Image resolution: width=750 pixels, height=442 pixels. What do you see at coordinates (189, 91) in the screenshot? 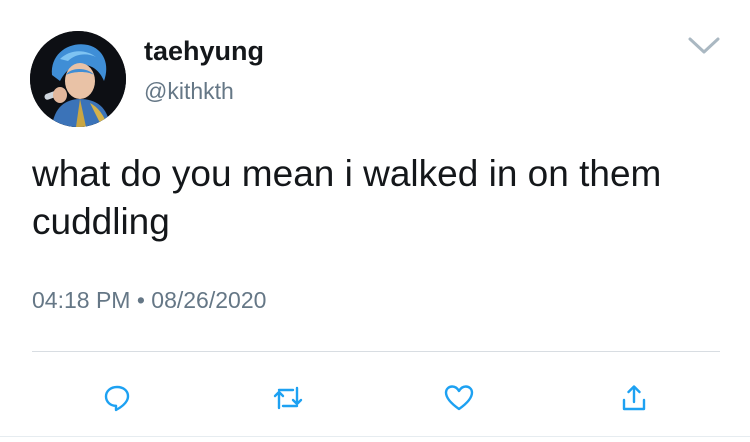
I see `user-handle: @kithkth` at bounding box center [189, 91].